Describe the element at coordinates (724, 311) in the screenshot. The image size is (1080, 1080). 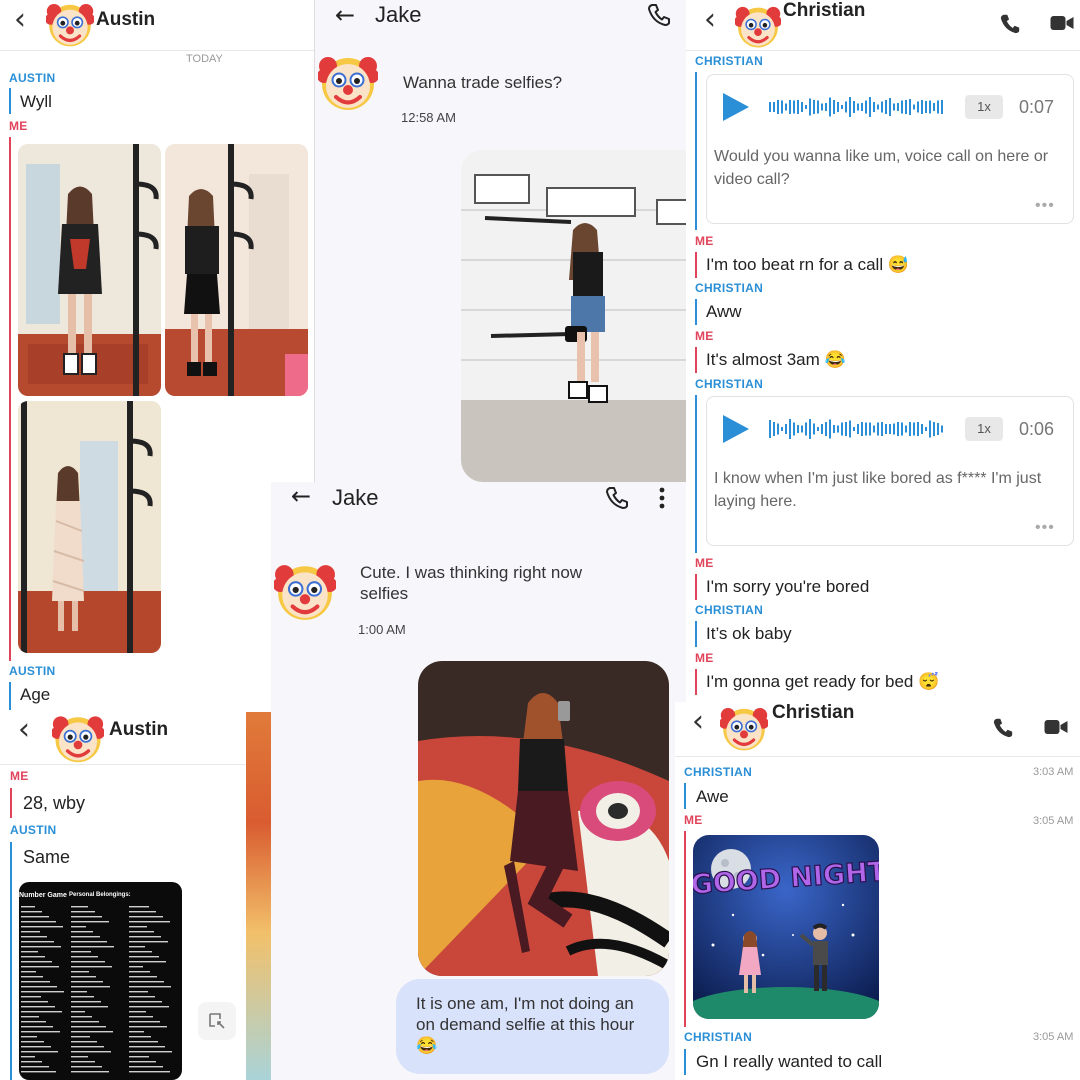
I see `message-text: Aww` at that location.